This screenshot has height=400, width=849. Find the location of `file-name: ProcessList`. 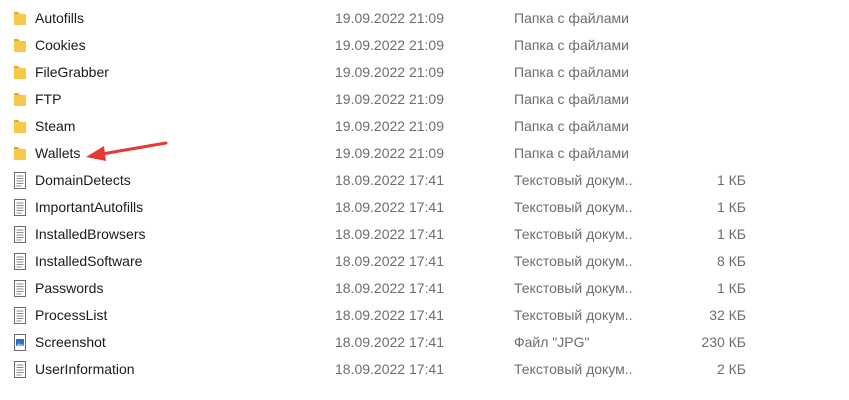

file-name: ProcessList is located at coordinates (71, 315).